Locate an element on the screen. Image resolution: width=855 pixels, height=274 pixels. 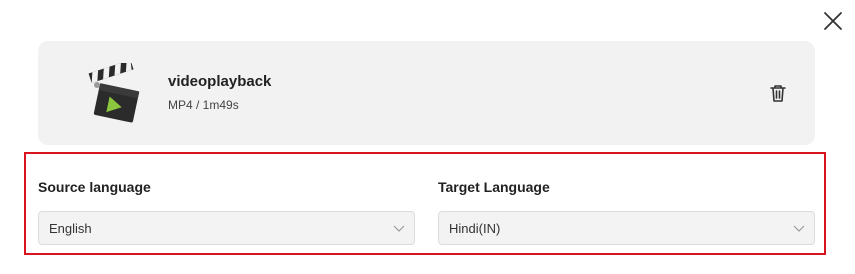
target-language-value: Hindi(IN) is located at coordinates (475, 228).